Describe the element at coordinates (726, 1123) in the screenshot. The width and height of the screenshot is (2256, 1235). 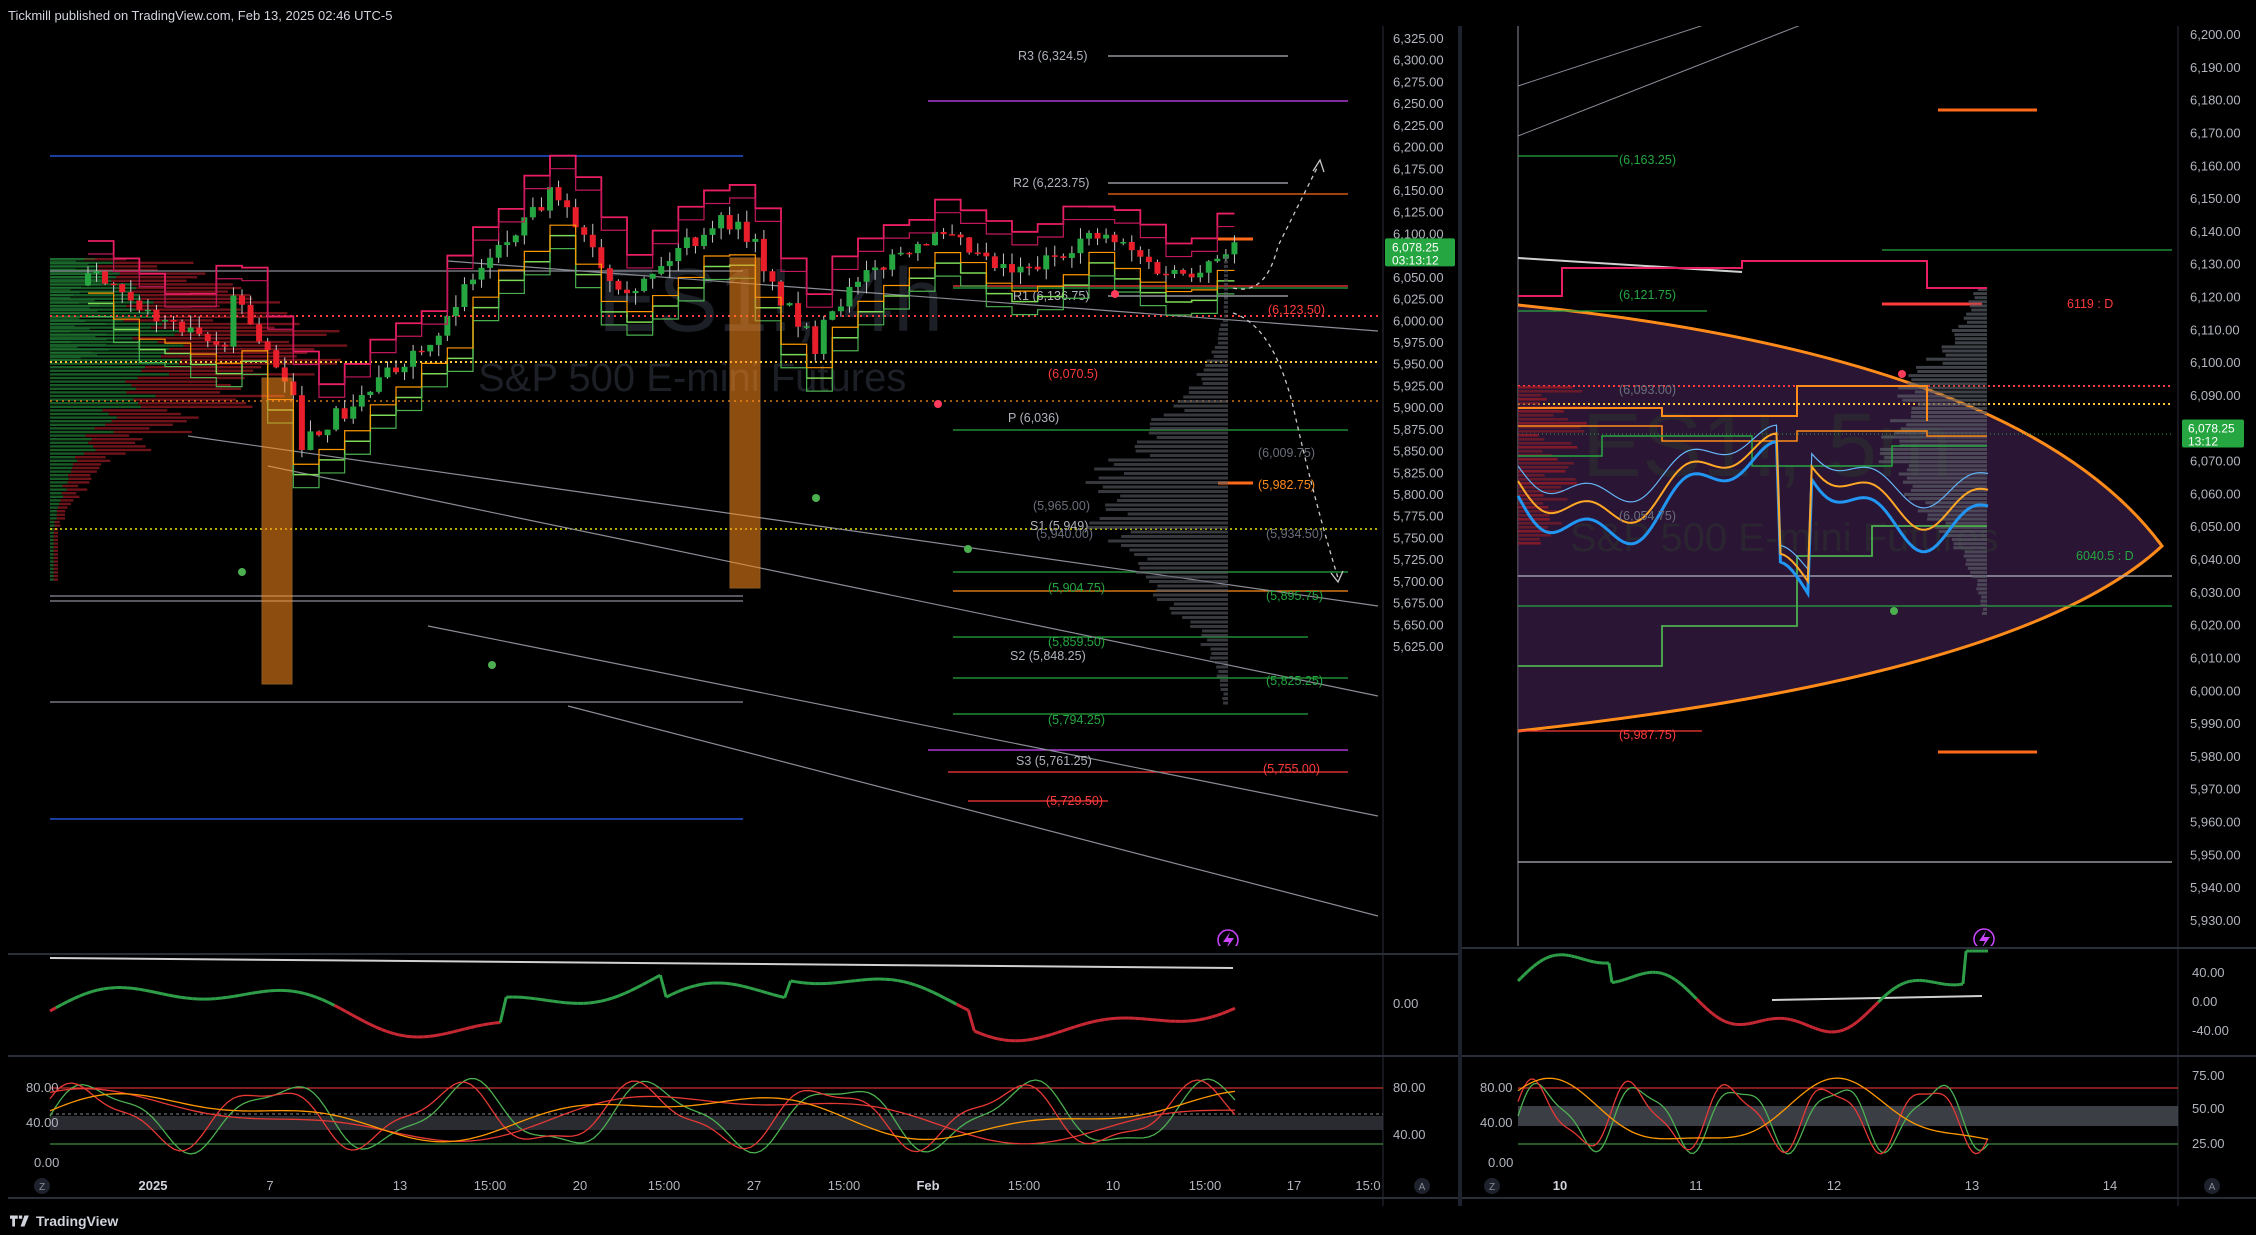
I see `left-oscillator-2: 80.00 40.00 0.00 80.00 40.00` at that location.